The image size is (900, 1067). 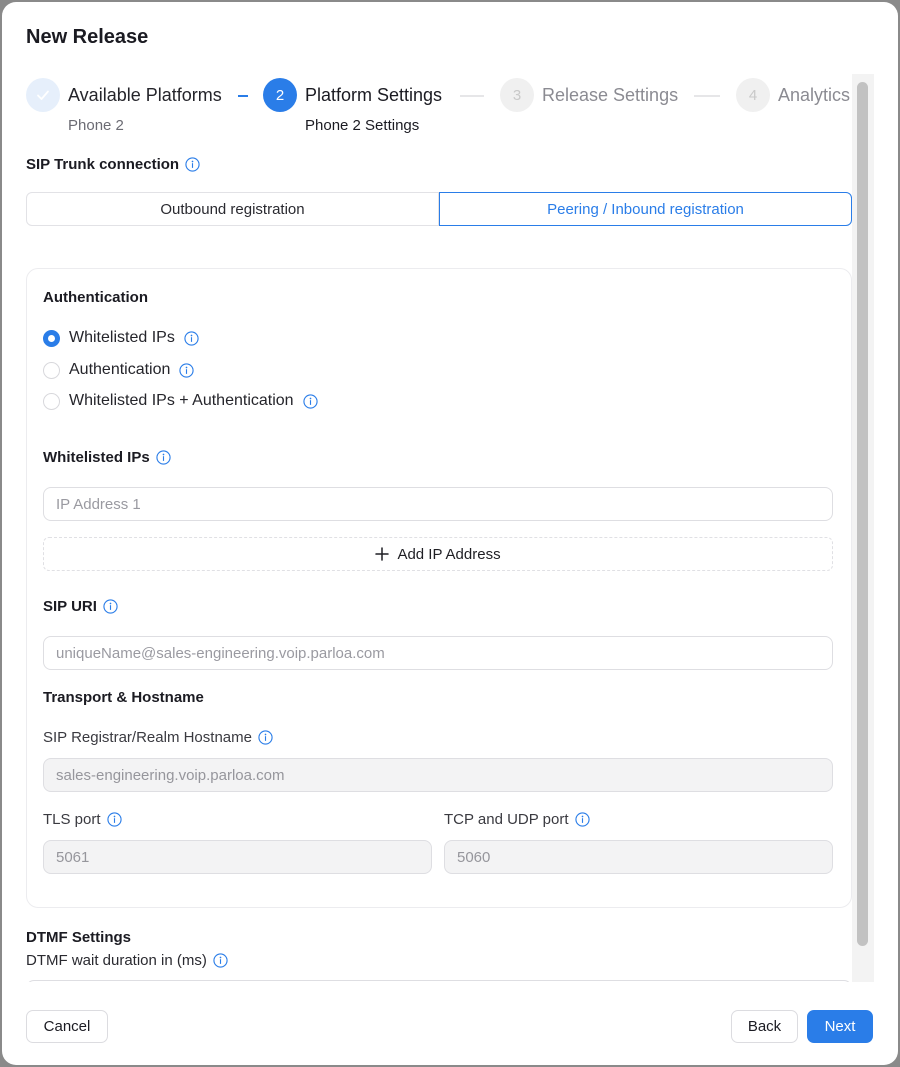 I want to click on back-button: Back, so click(x=764, y=1026).